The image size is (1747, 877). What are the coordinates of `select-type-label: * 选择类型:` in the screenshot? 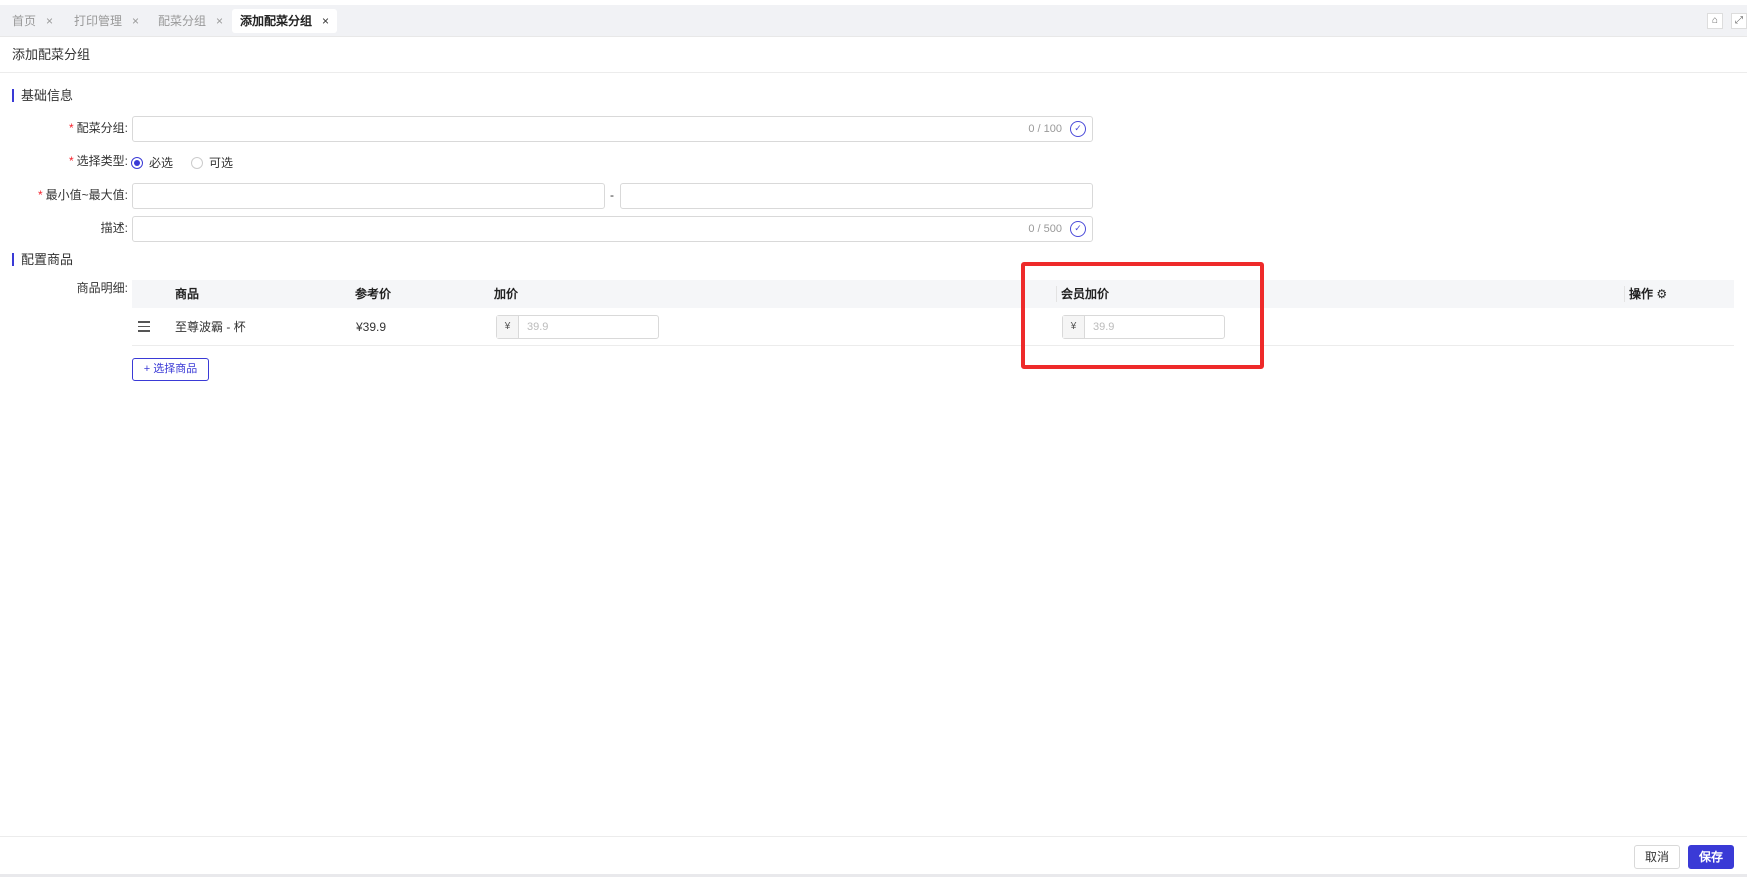 It's located at (98, 161).